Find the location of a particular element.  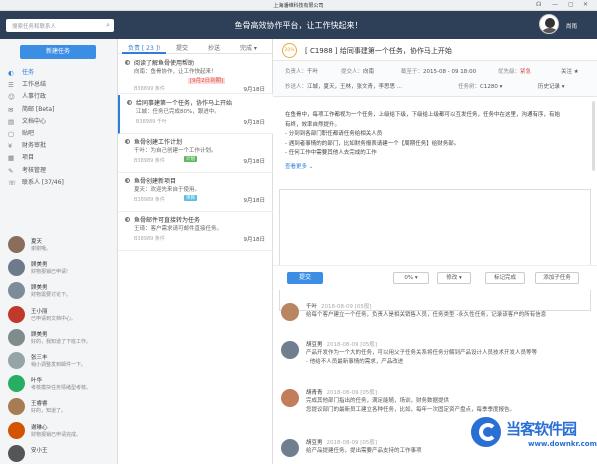

mark-done-button: 标记完成 is located at coordinates (505, 278).